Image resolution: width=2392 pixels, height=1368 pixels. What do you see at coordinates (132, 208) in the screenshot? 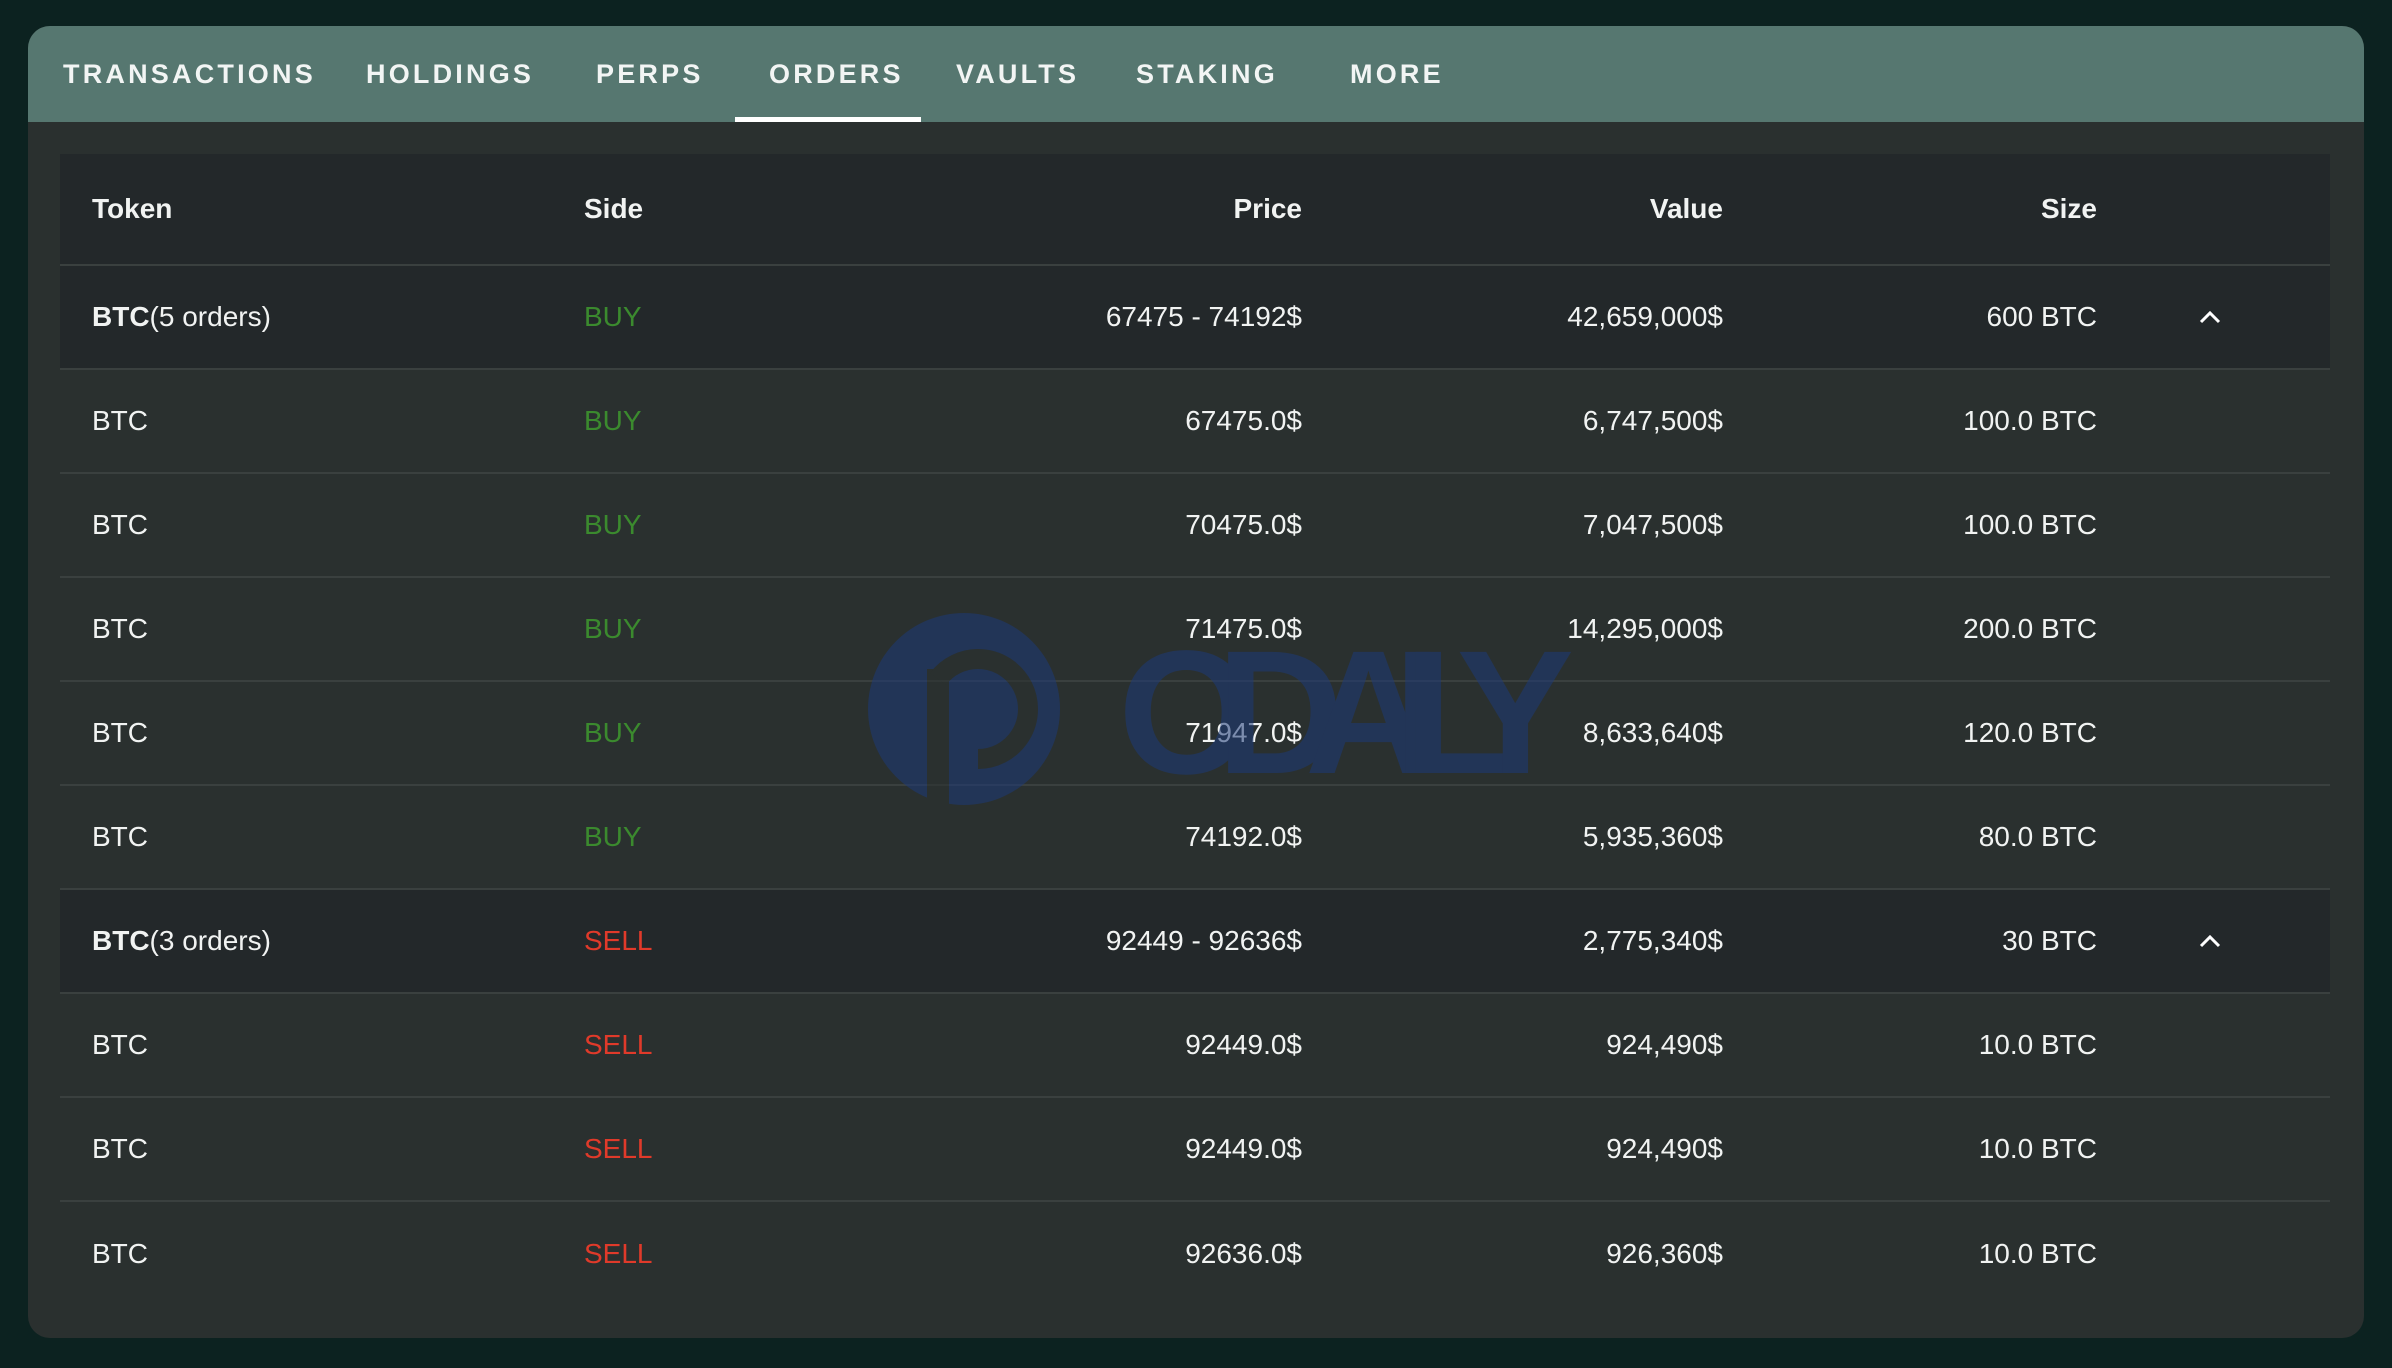
I see `column-header-token: Token` at bounding box center [132, 208].